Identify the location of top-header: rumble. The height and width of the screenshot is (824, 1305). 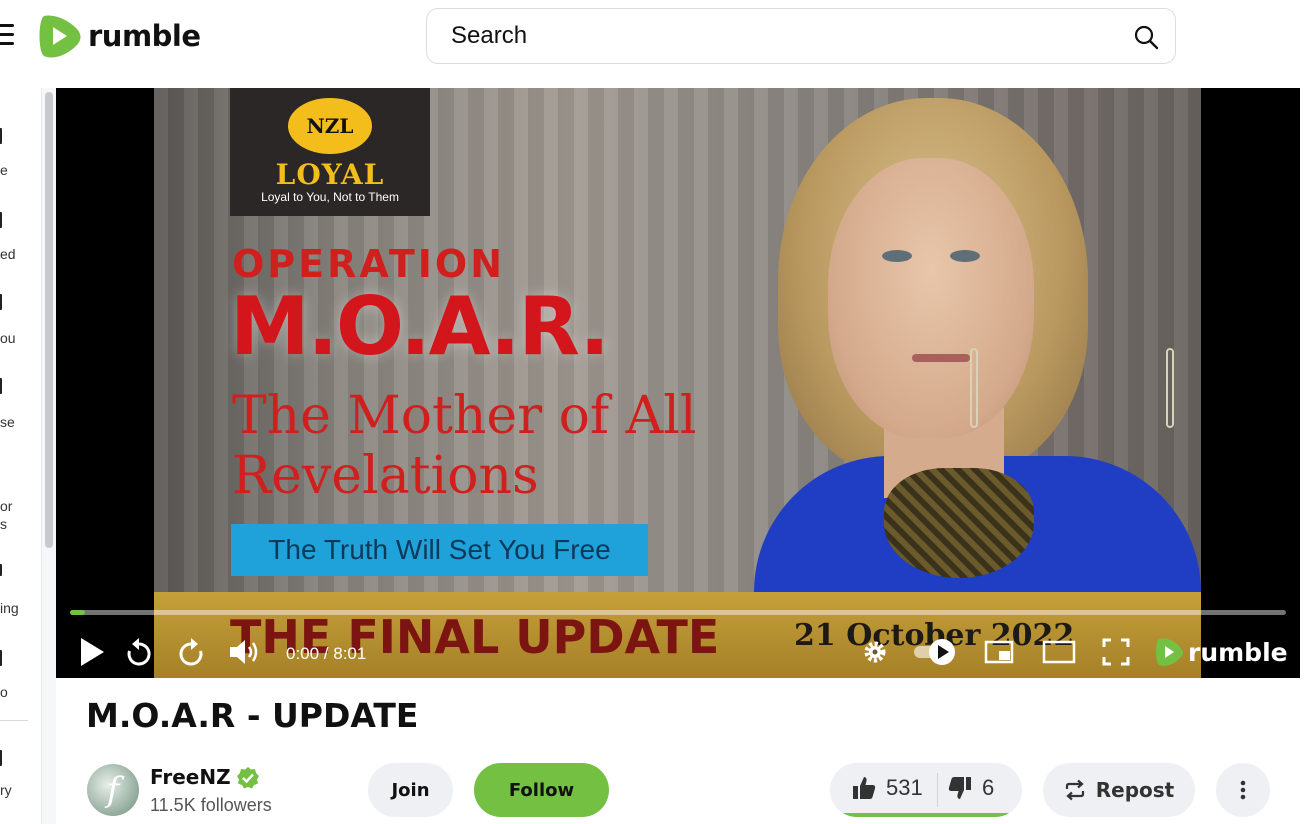
(652, 44).